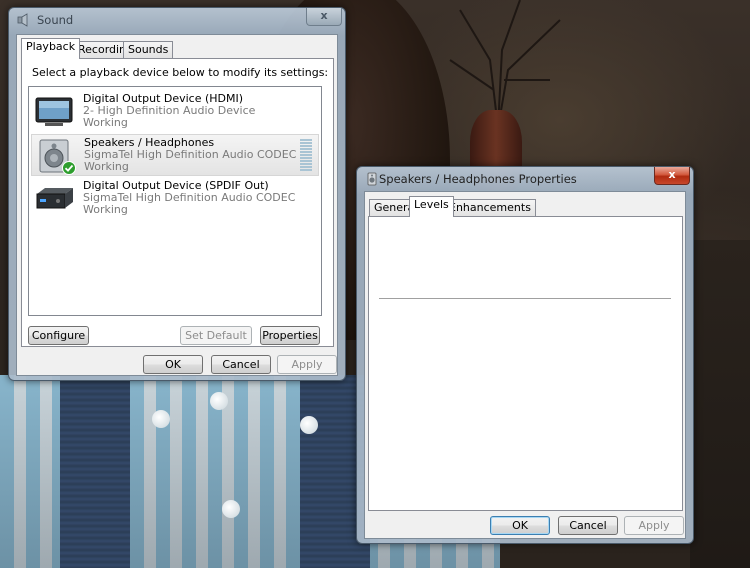  I want to click on tab-playback: Playback, so click(51, 48).